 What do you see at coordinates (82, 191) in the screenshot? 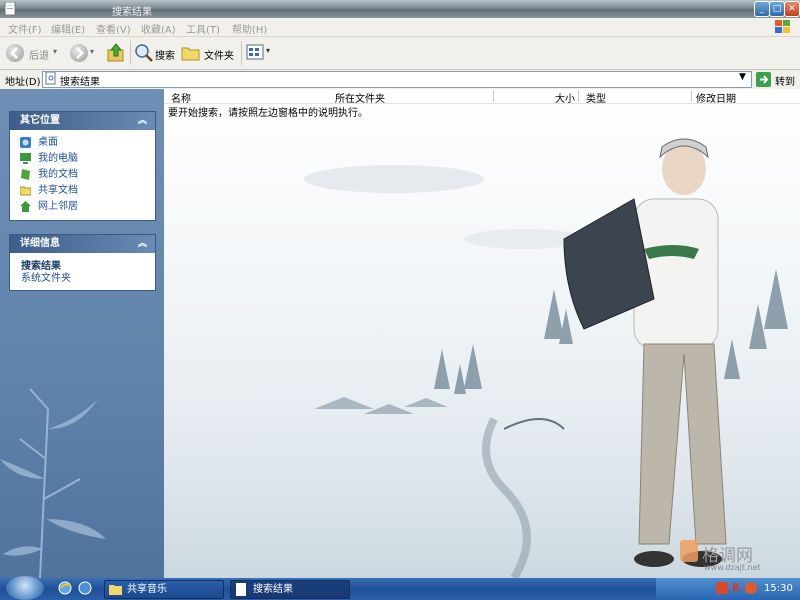
I see `sidebar-item-shared-documents: 共享文档` at bounding box center [82, 191].